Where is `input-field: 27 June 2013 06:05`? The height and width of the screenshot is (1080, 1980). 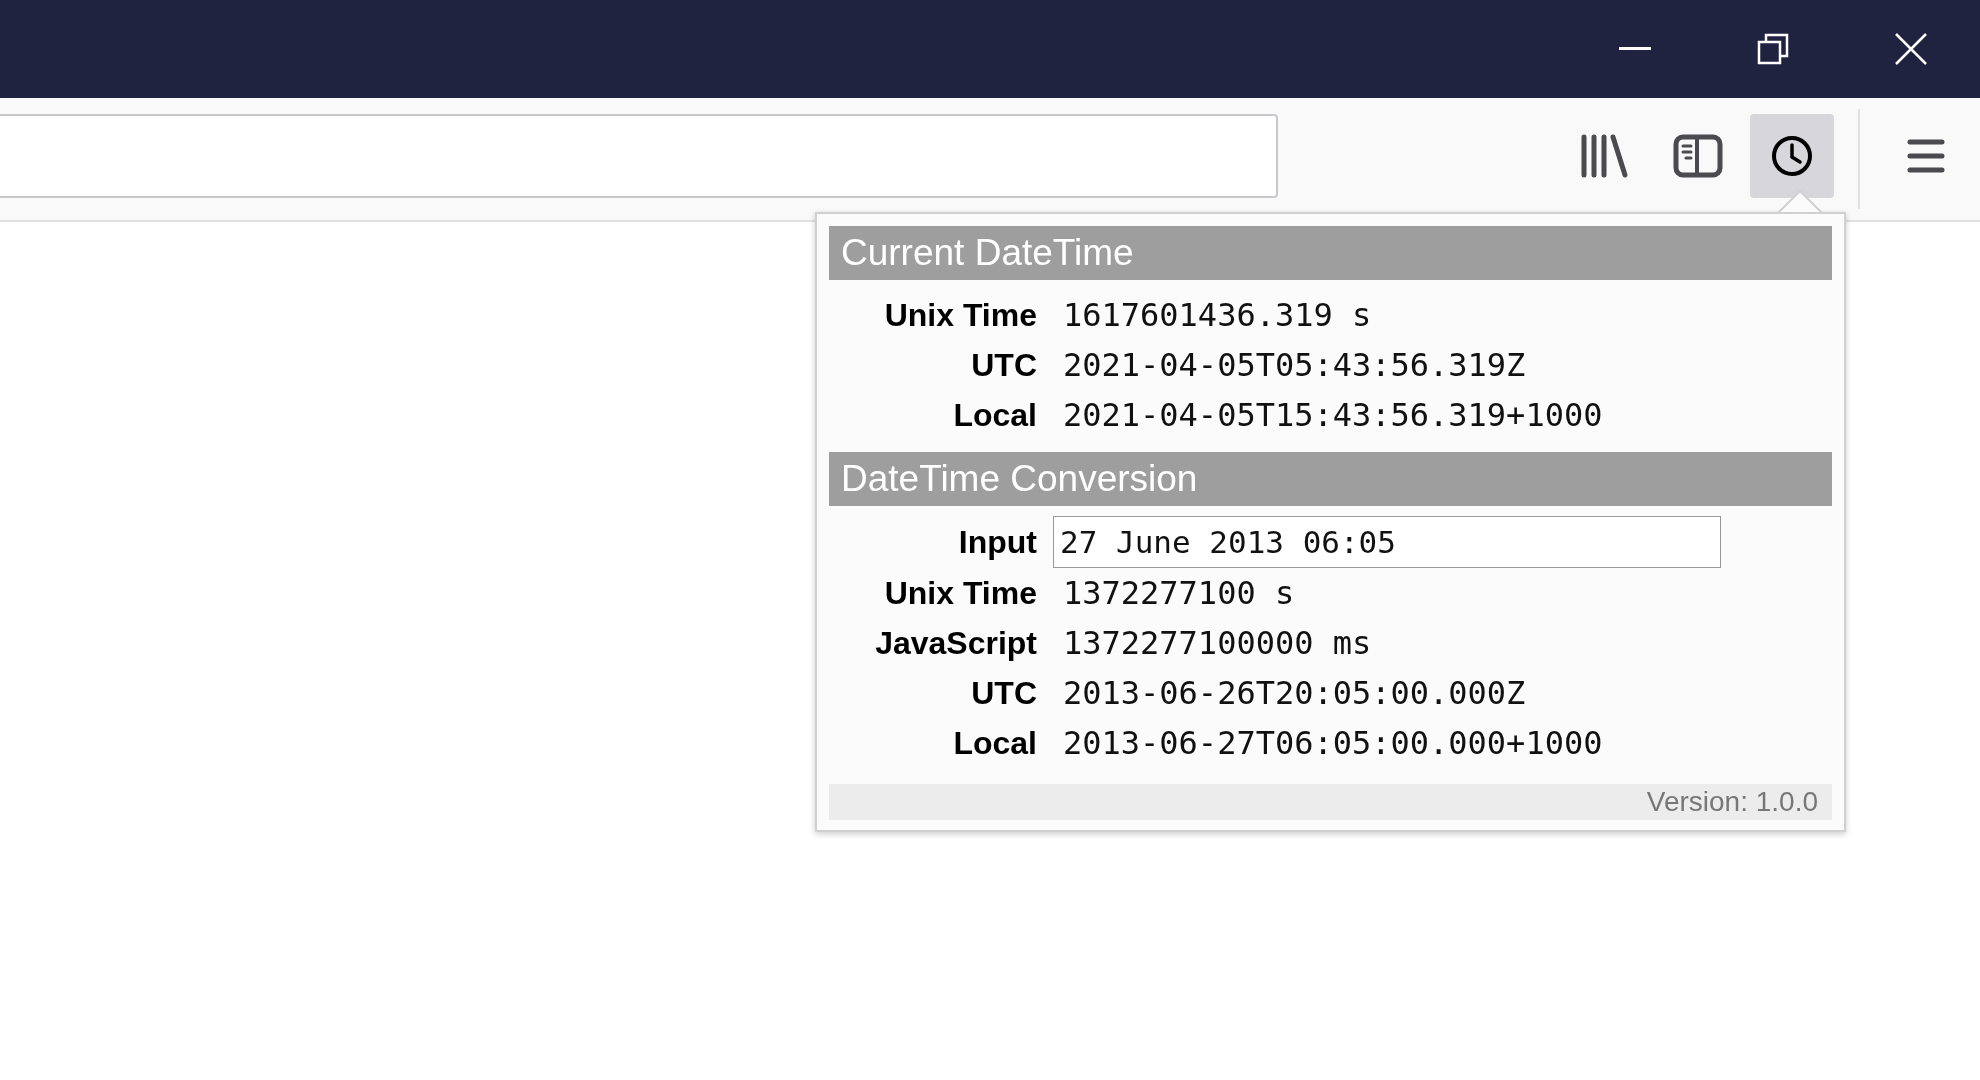
input-field: 27 June 2013 06:05 is located at coordinates (1387, 542).